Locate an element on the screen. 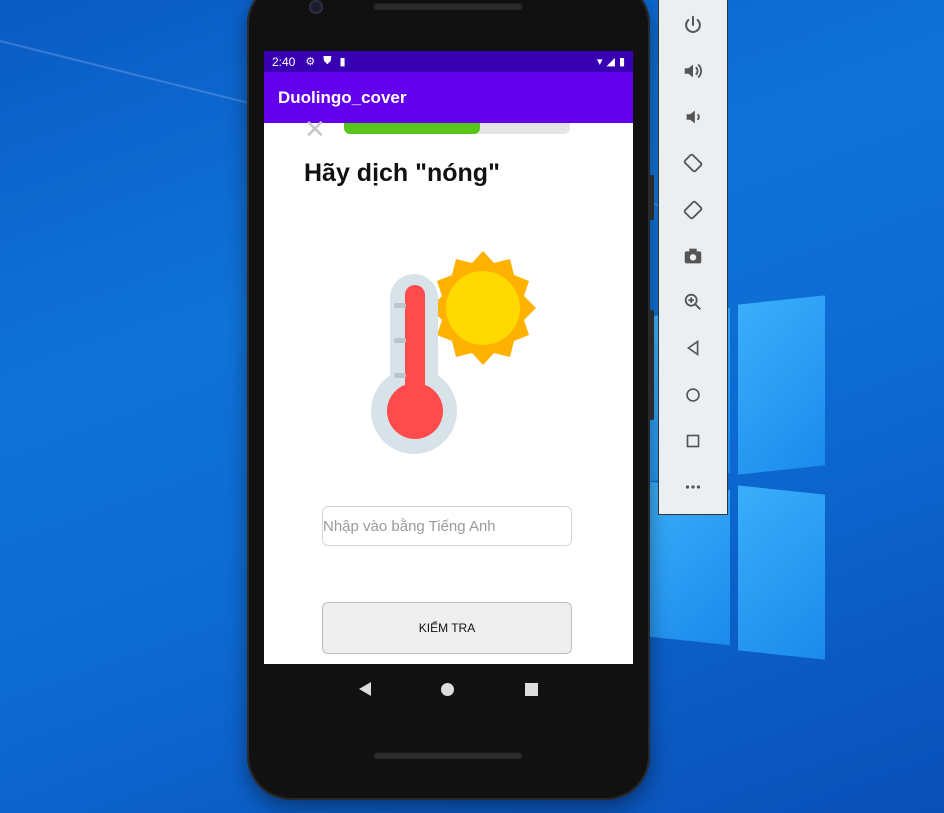  zoom-icon is located at coordinates (692, 302).